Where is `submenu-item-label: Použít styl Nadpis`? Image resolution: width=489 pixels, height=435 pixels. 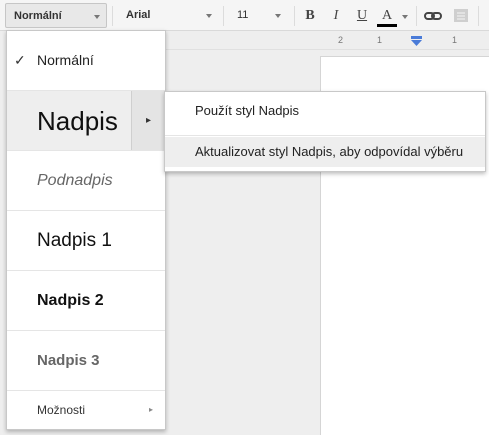 submenu-item-label: Použít styl Nadpis is located at coordinates (247, 110).